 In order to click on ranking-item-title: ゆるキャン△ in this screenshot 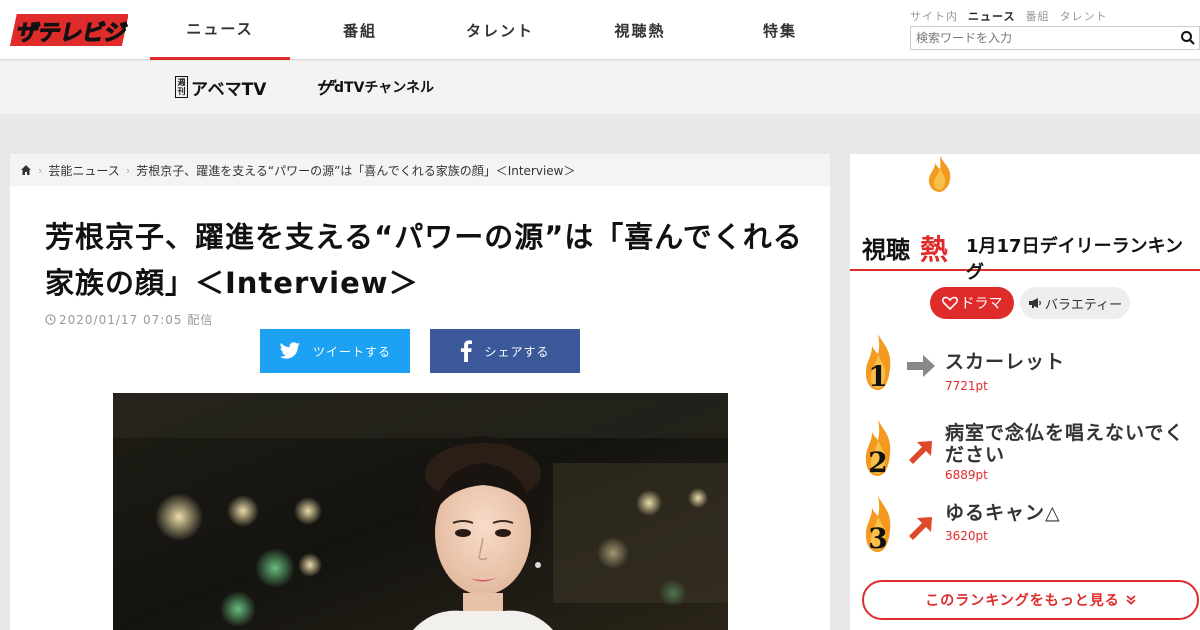, I will do `click(1003, 513)`.